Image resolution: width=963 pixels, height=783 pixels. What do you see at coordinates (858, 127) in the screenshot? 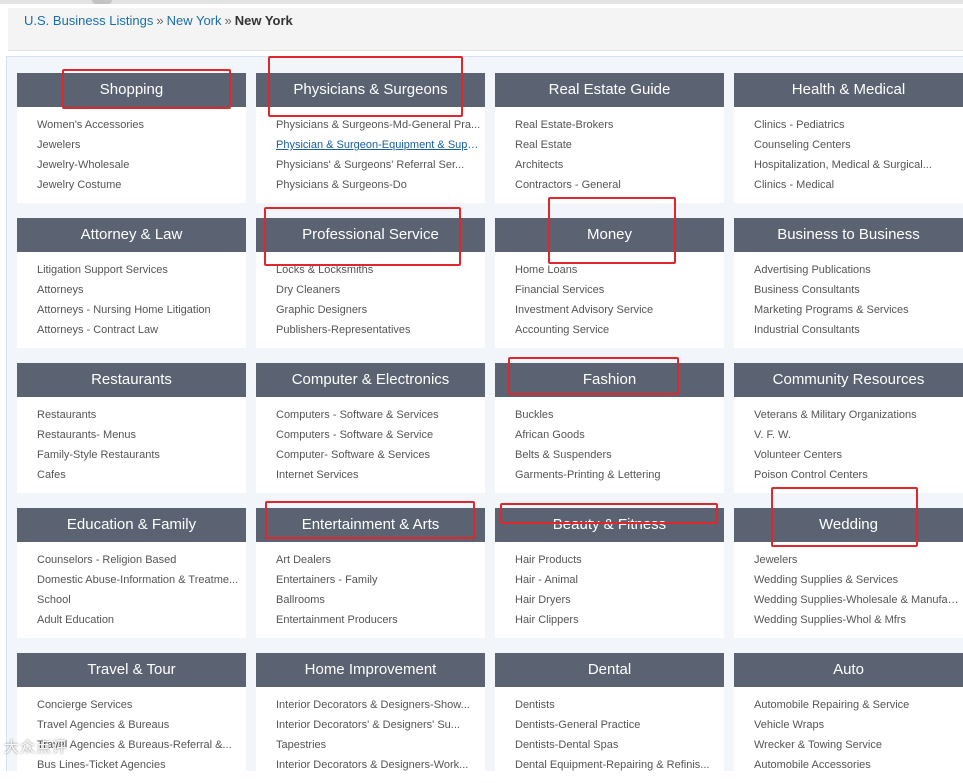
I see `category-link: Clinics - Pediatrics` at bounding box center [858, 127].